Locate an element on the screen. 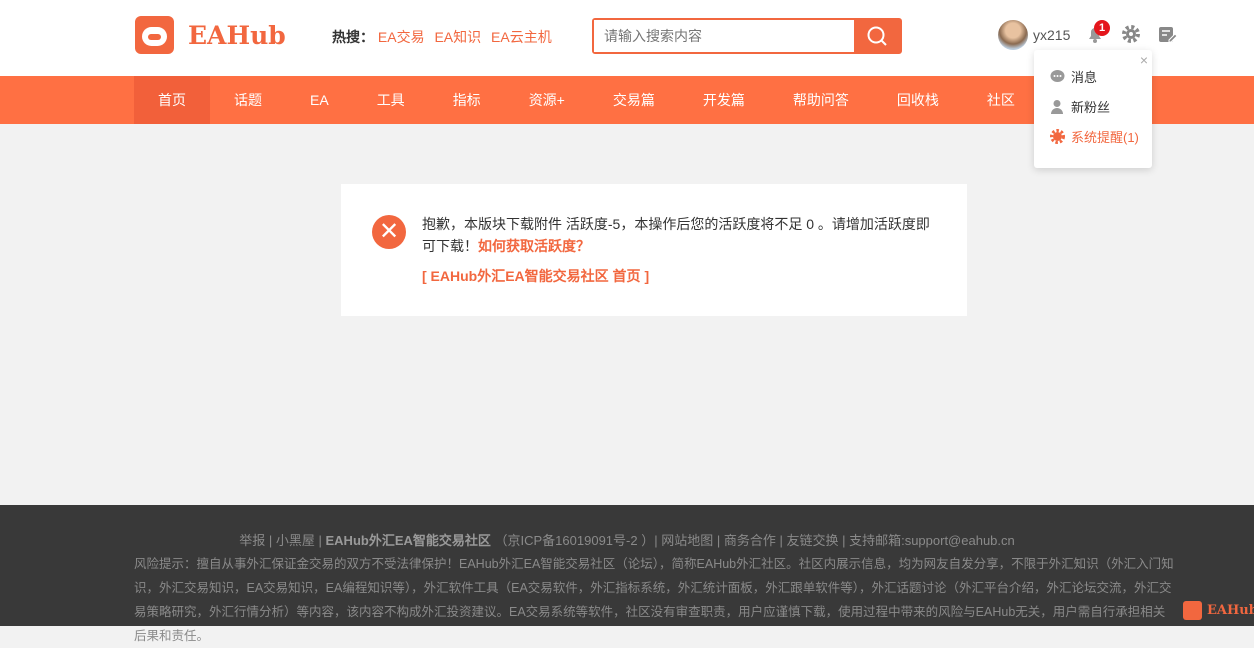  edit-icon is located at coordinates (1168, 35).